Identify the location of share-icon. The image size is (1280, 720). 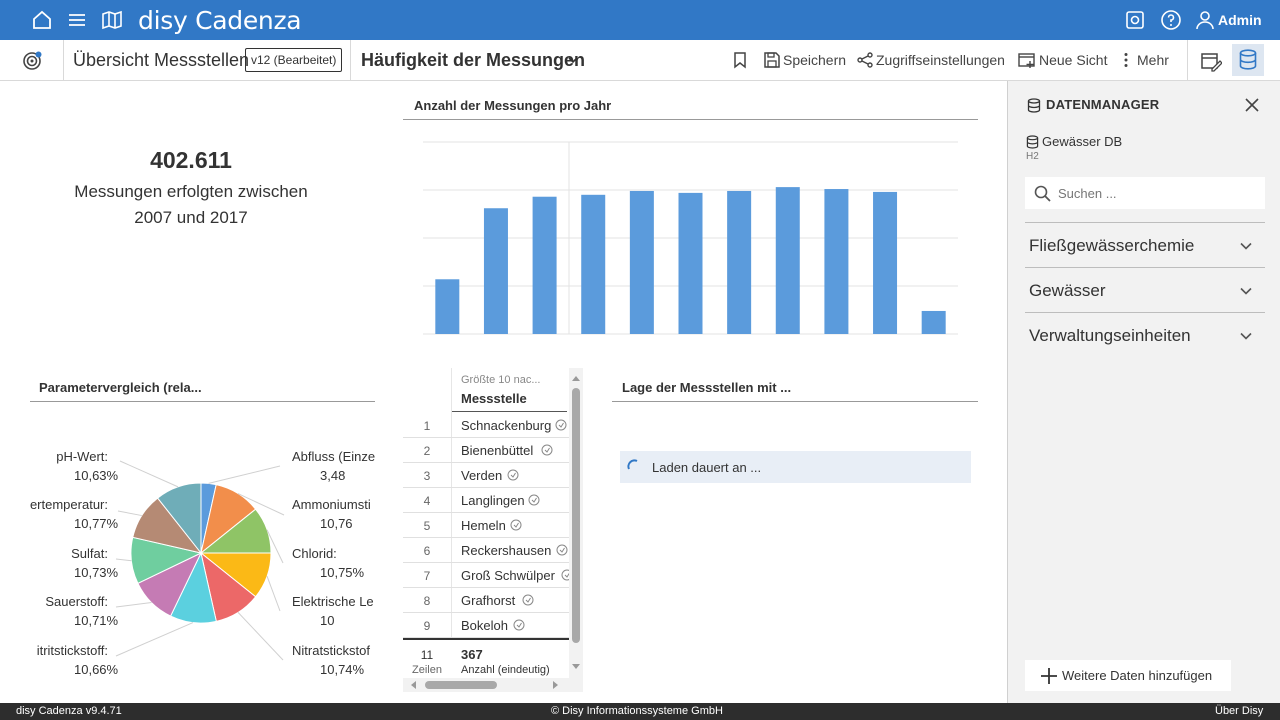
(865, 60).